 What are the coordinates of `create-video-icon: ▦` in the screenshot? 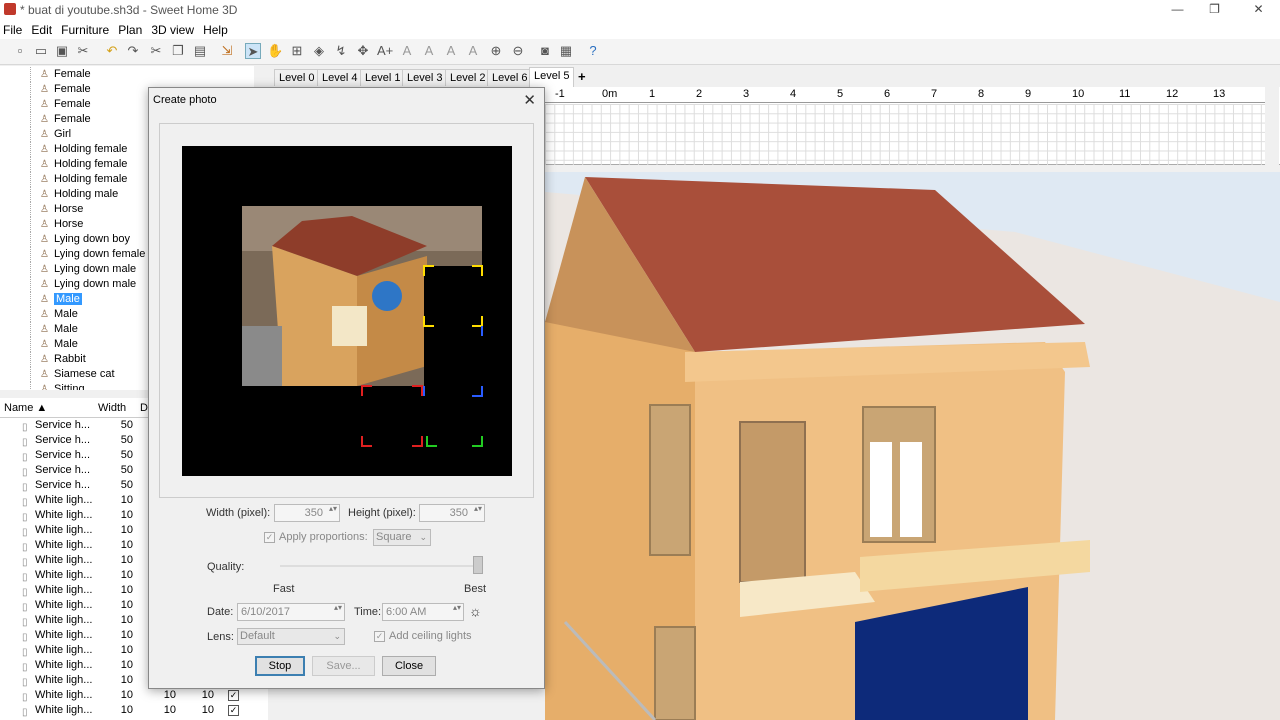 It's located at (566, 51).